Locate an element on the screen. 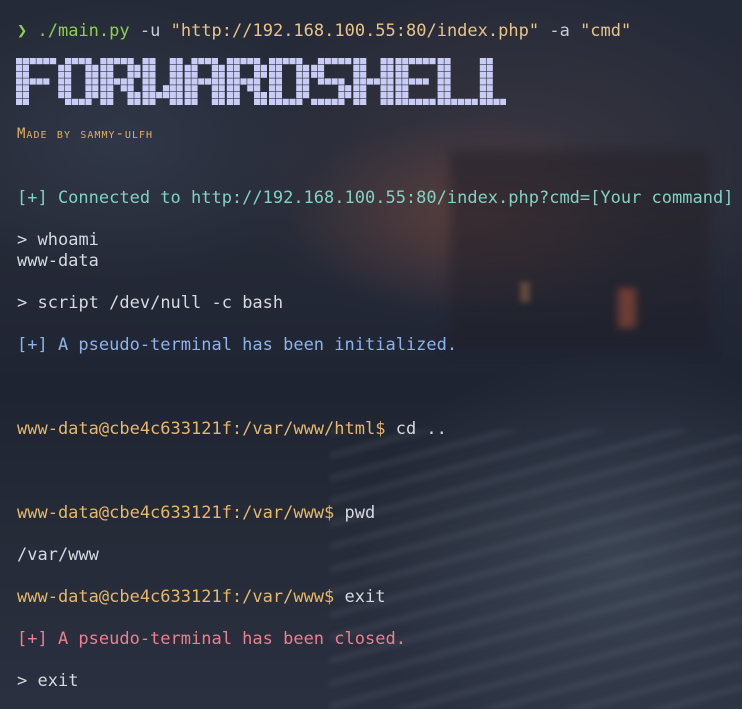  forwardshell-banner is located at coordinates (261, 82).